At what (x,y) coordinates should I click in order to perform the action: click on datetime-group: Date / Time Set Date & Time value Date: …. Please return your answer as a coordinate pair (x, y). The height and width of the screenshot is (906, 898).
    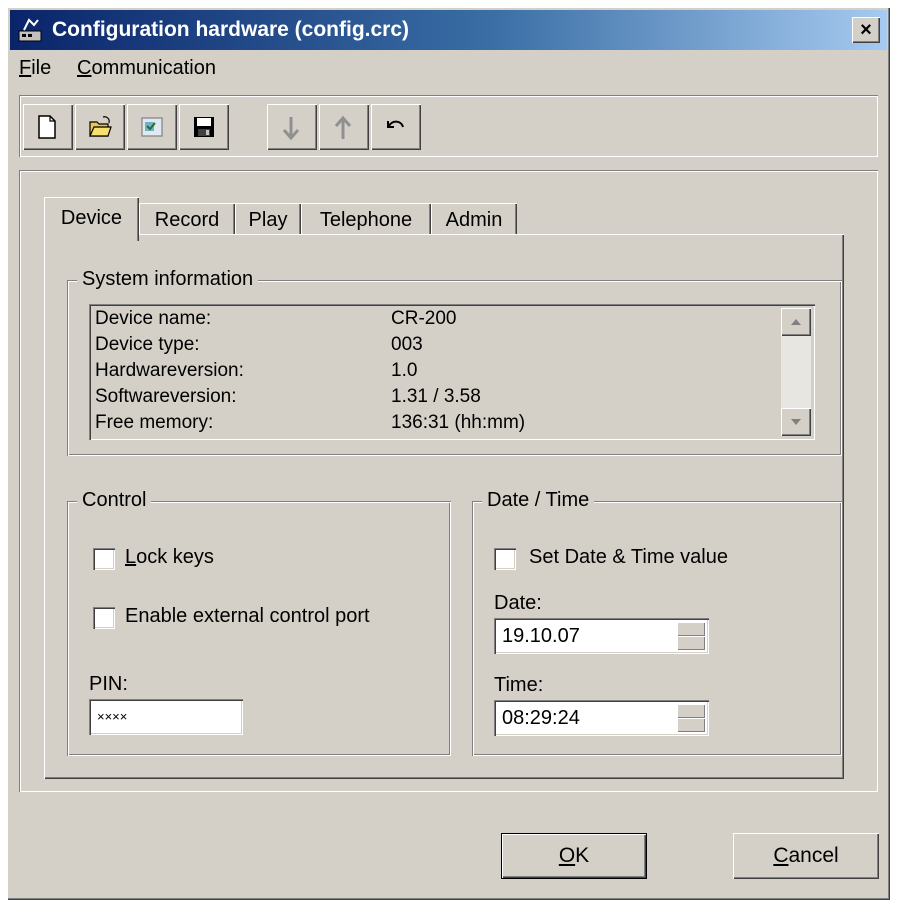
    Looking at the image, I should click on (657, 622).